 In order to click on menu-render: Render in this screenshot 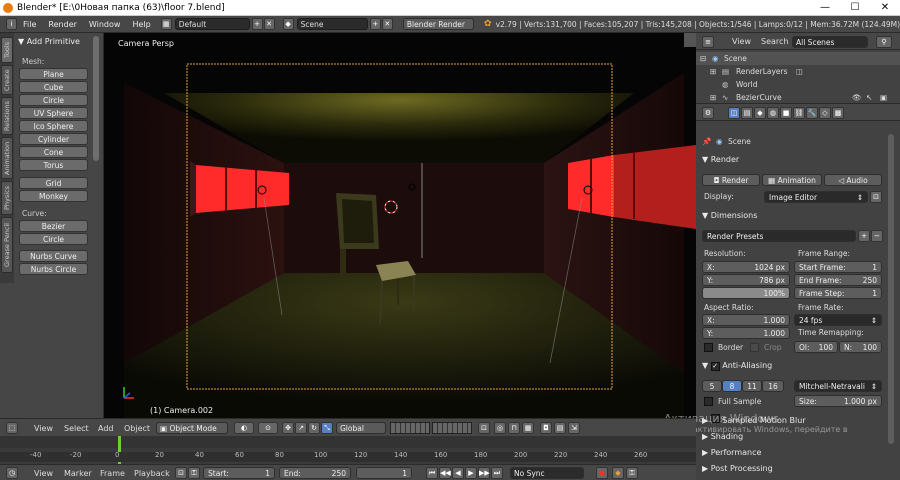, I will do `click(62, 24)`.